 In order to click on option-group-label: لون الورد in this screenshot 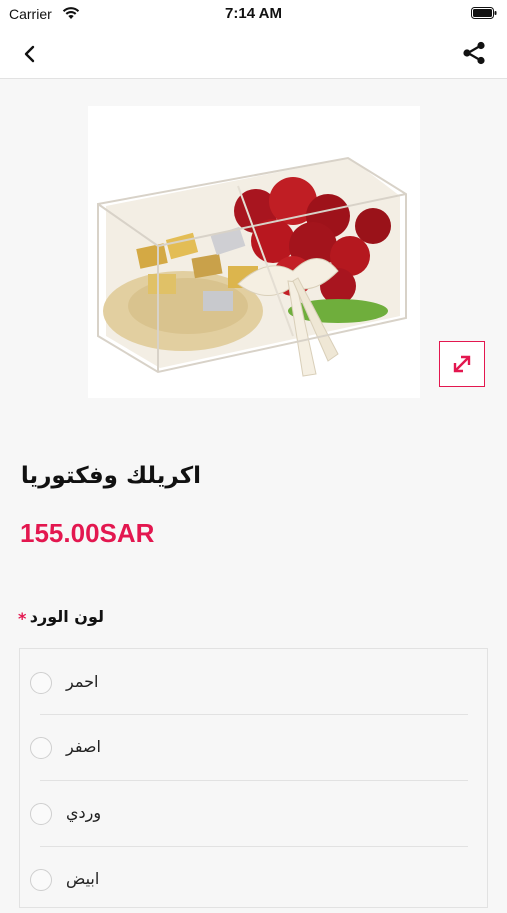, I will do `click(66, 616)`.